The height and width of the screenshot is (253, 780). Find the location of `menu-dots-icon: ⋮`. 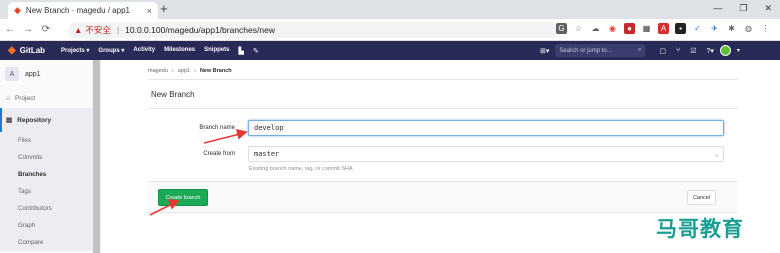

menu-dots-icon: ⋮ is located at coordinates (765, 28).